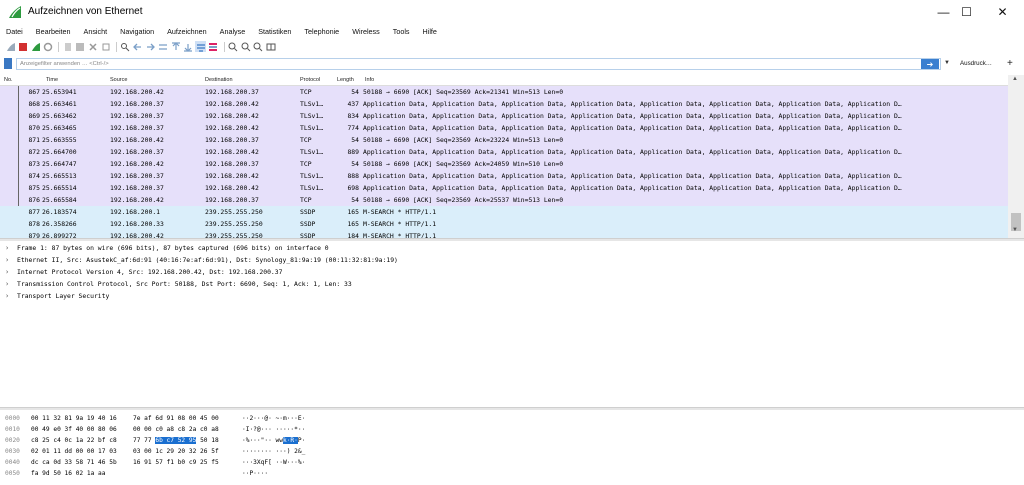 The image size is (1024, 485). I want to click on colorize-icon, so click(213, 46).